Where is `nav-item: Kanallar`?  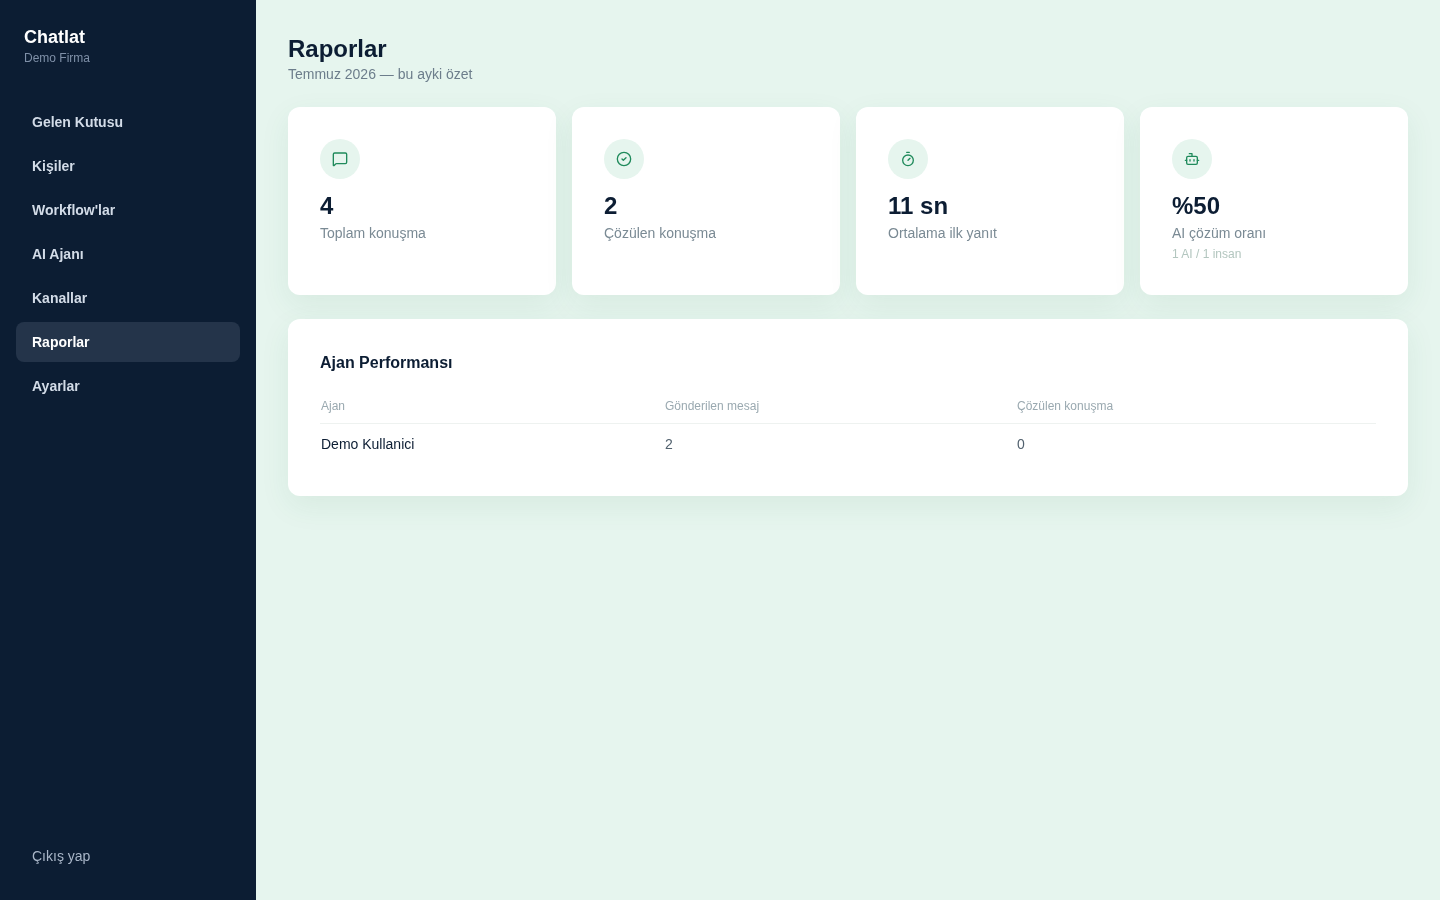 nav-item: Kanallar is located at coordinates (128, 298).